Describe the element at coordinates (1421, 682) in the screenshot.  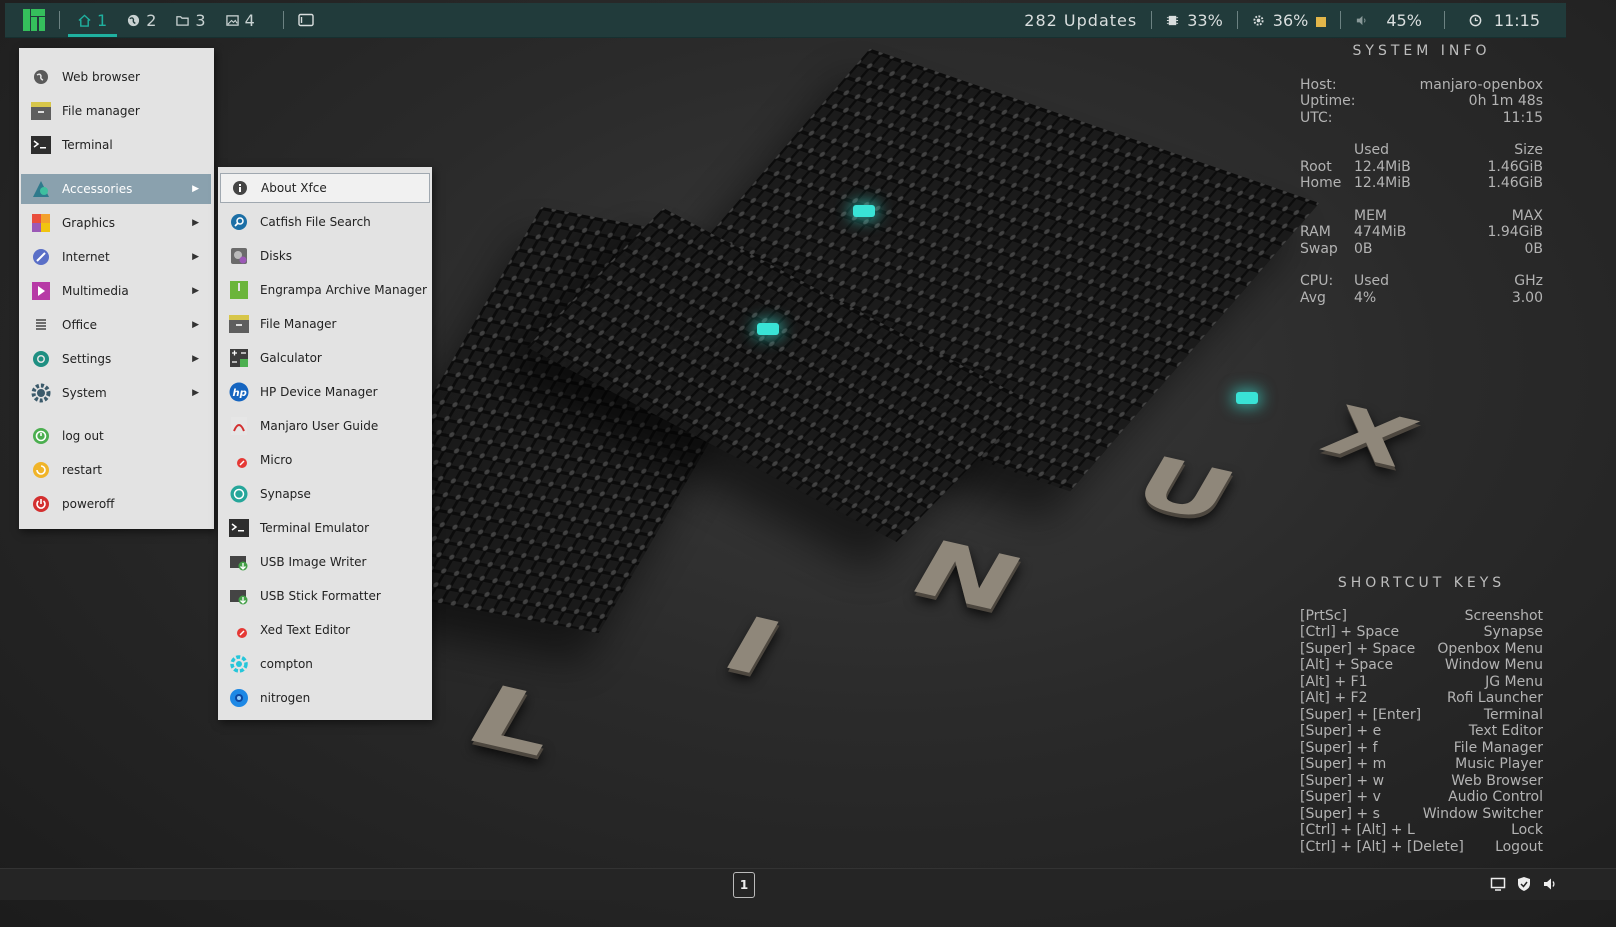
I see `shortcut-row: [Alt] + F1 JG Menu` at that location.